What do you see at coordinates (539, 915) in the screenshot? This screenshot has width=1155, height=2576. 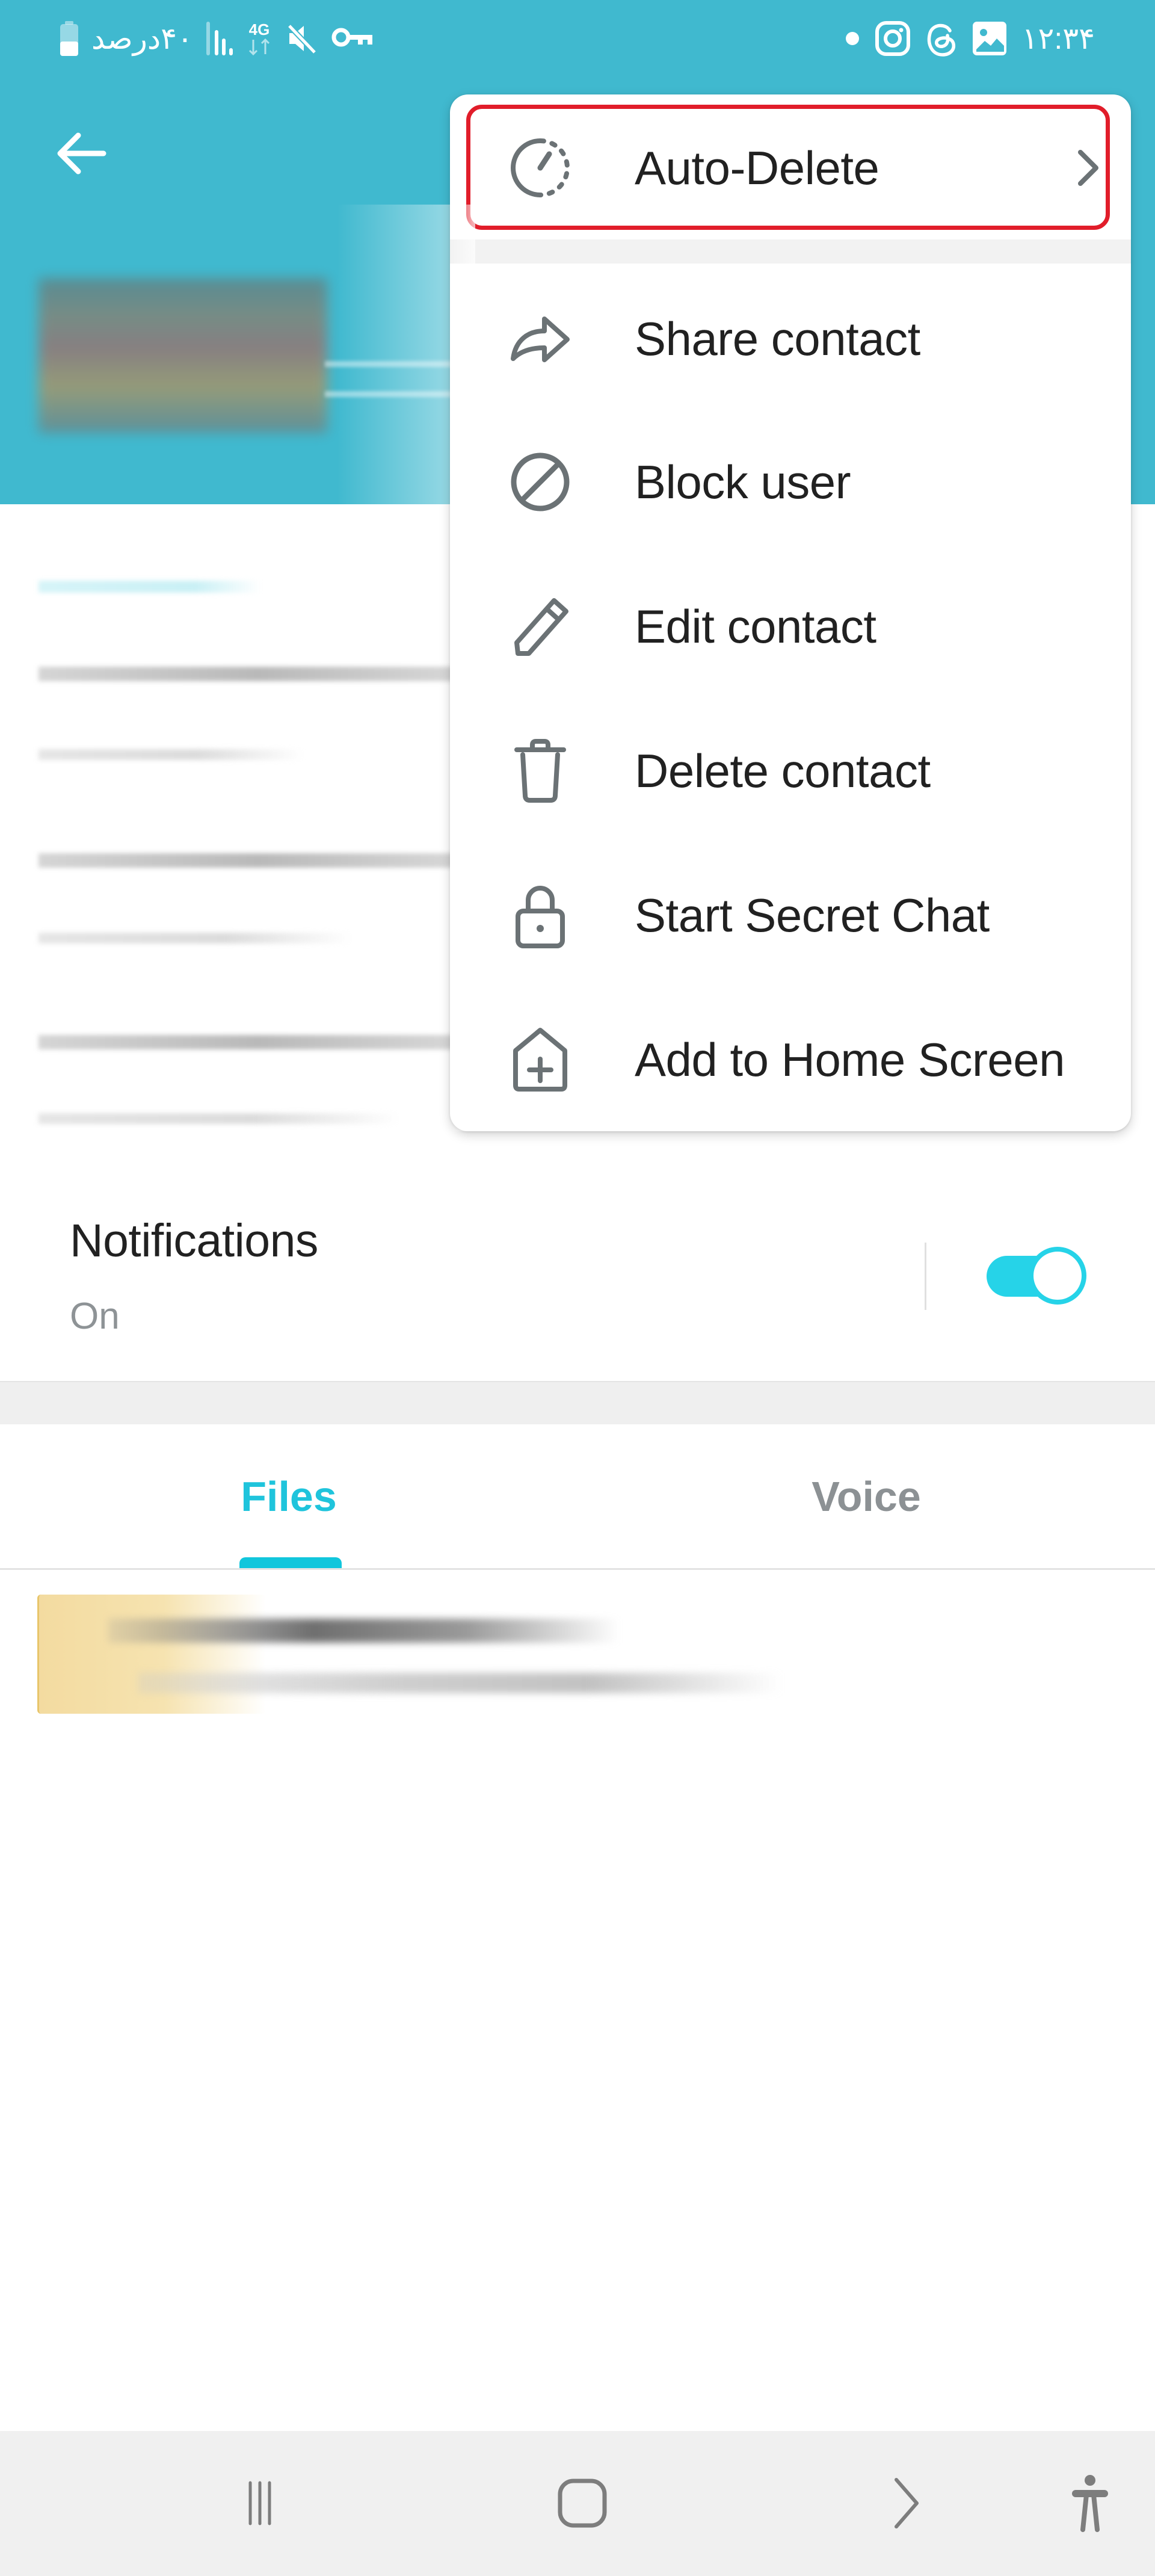 I see `lock-icon` at bounding box center [539, 915].